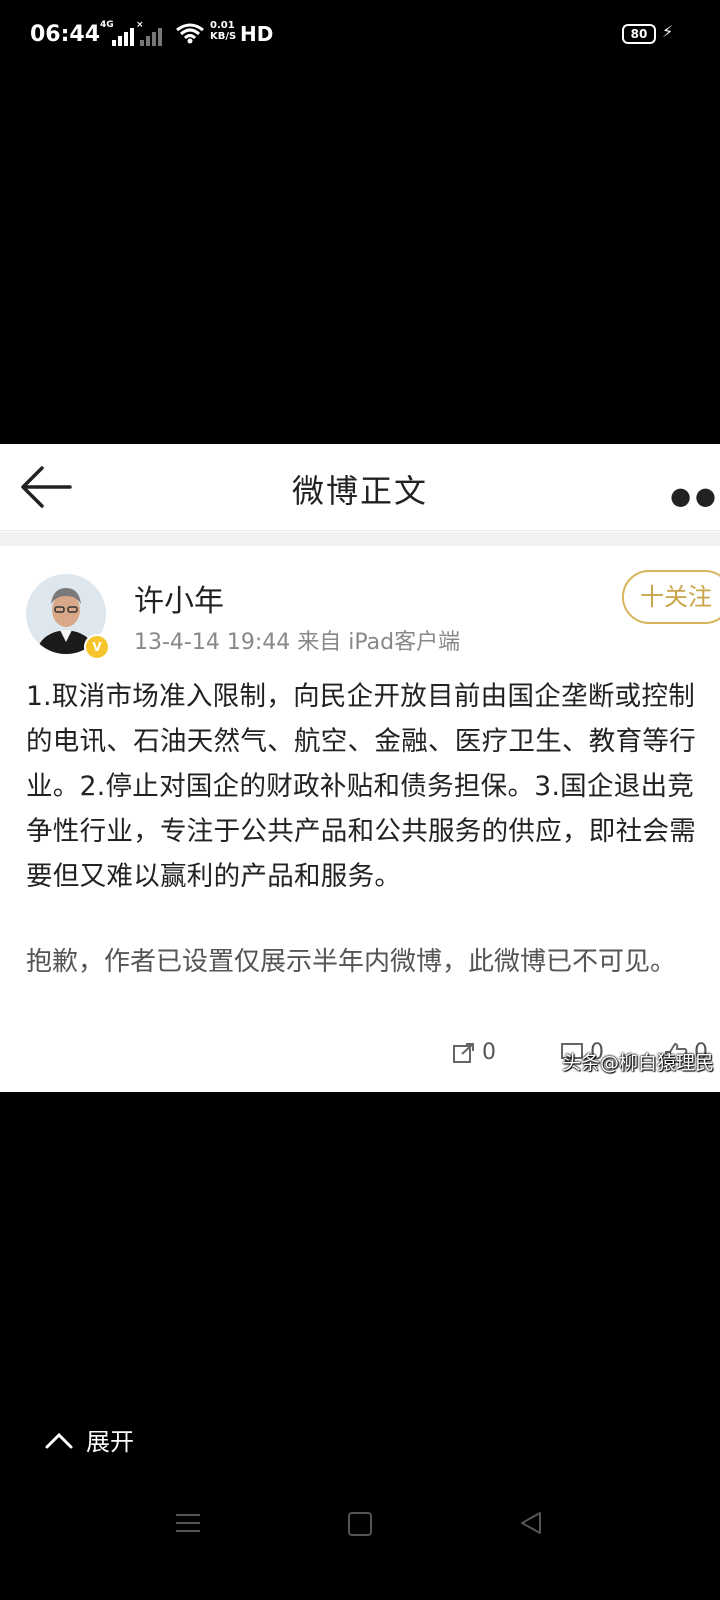 The width and height of the screenshot is (720, 1600). I want to click on home-icon, so click(360, 1524).